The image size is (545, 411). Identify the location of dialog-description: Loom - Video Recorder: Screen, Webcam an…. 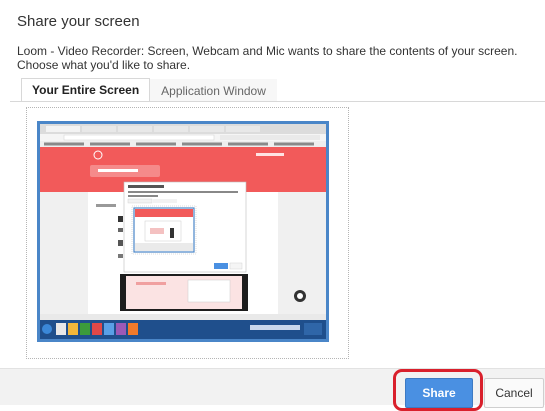
(267, 58).